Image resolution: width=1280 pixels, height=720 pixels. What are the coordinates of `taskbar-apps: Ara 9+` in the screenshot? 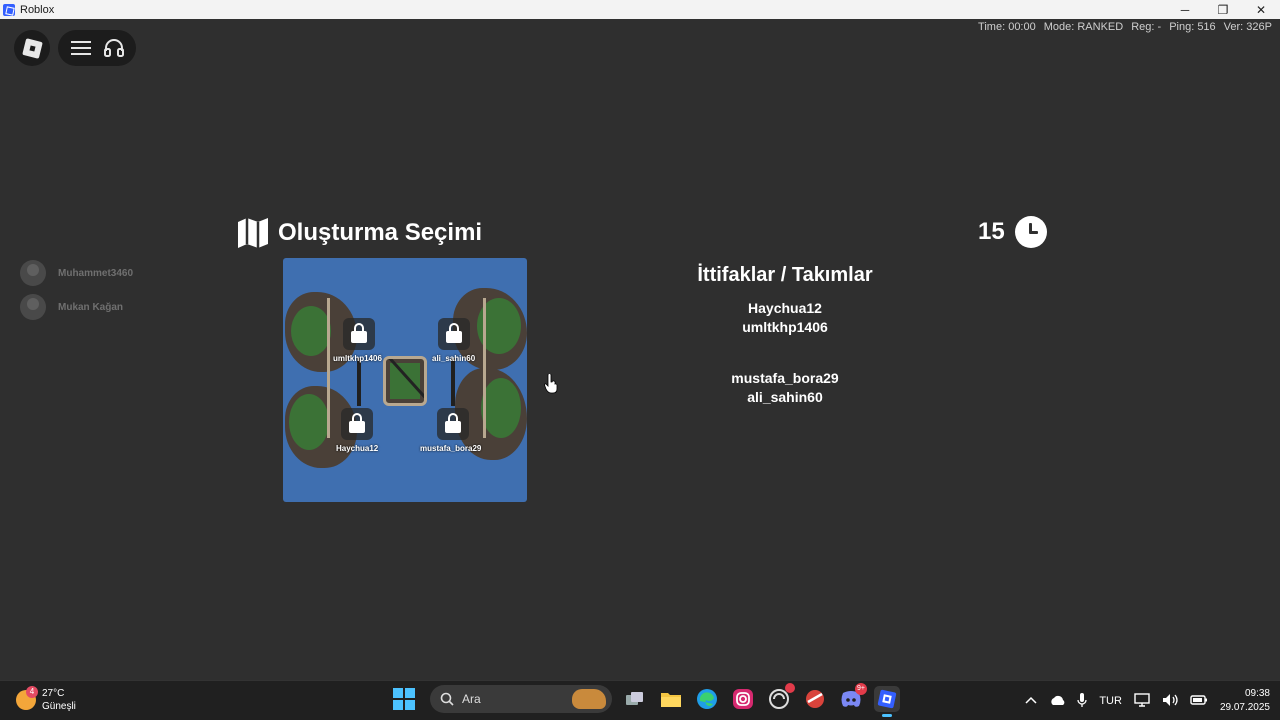 It's located at (644, 700).